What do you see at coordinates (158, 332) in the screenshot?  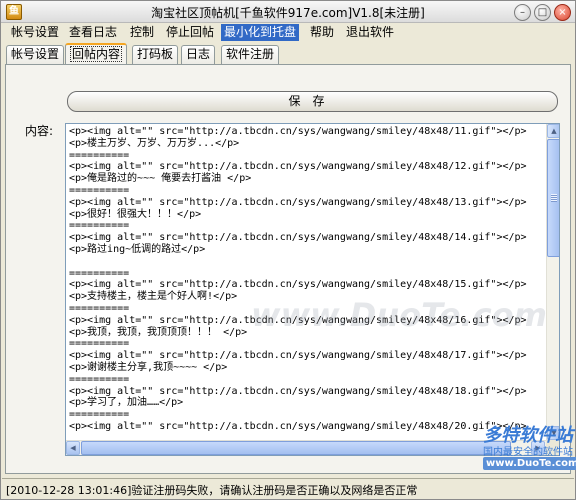 I see `content-line: <p>我顶，我顶，我顶顶顶！！！ </p>` at bounding box center [158, 332].